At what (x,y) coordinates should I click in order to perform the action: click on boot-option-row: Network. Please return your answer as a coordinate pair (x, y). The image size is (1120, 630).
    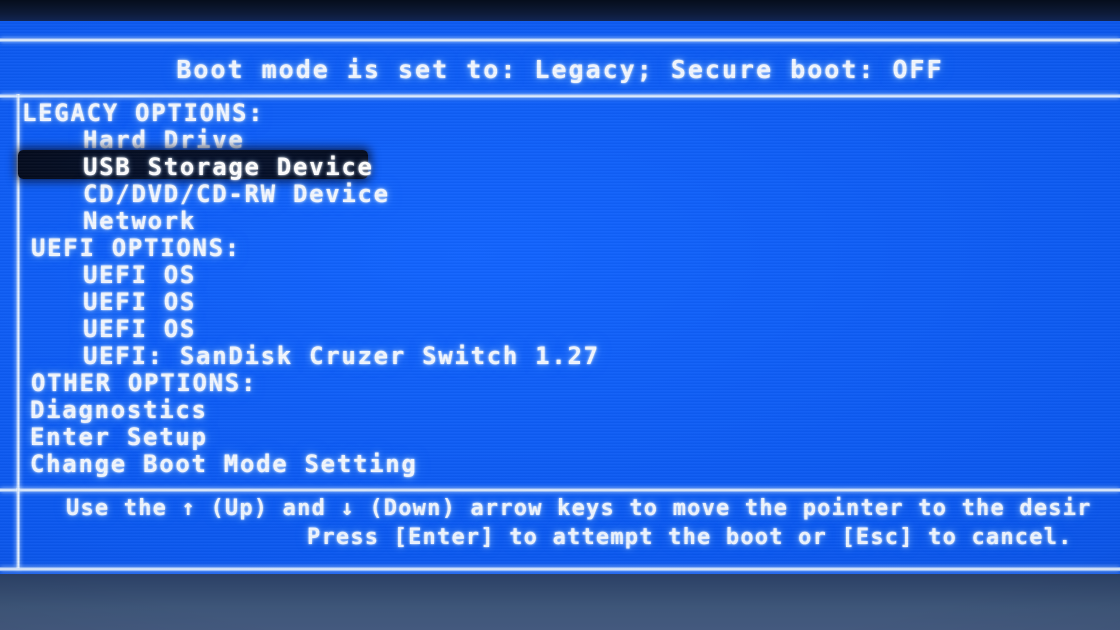
    Looking at the image, I should click on (560, 221).